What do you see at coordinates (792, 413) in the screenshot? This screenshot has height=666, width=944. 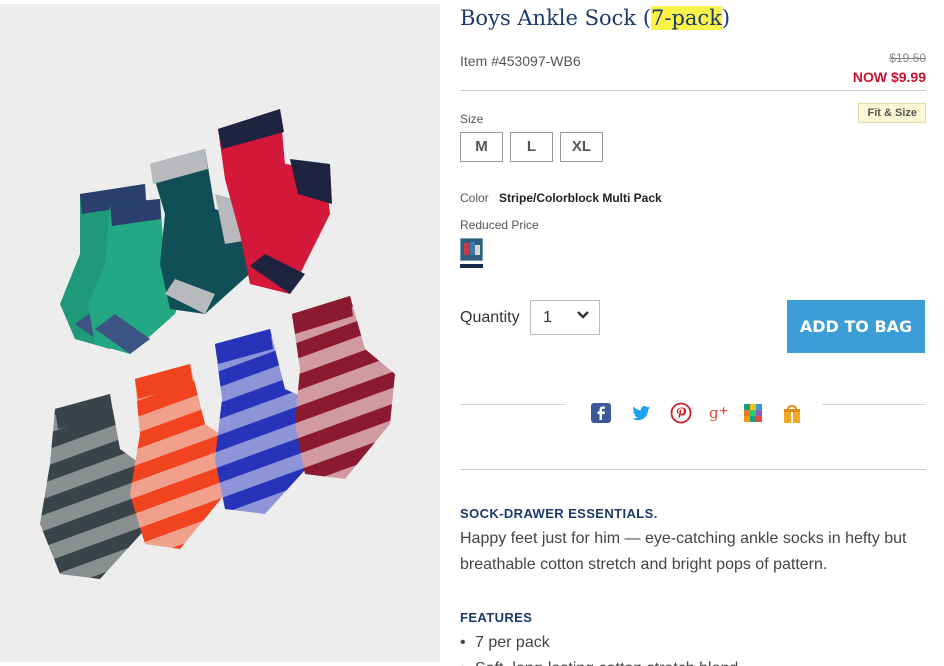 I see `gift-bag-icon` at bounding box center [792, 413].